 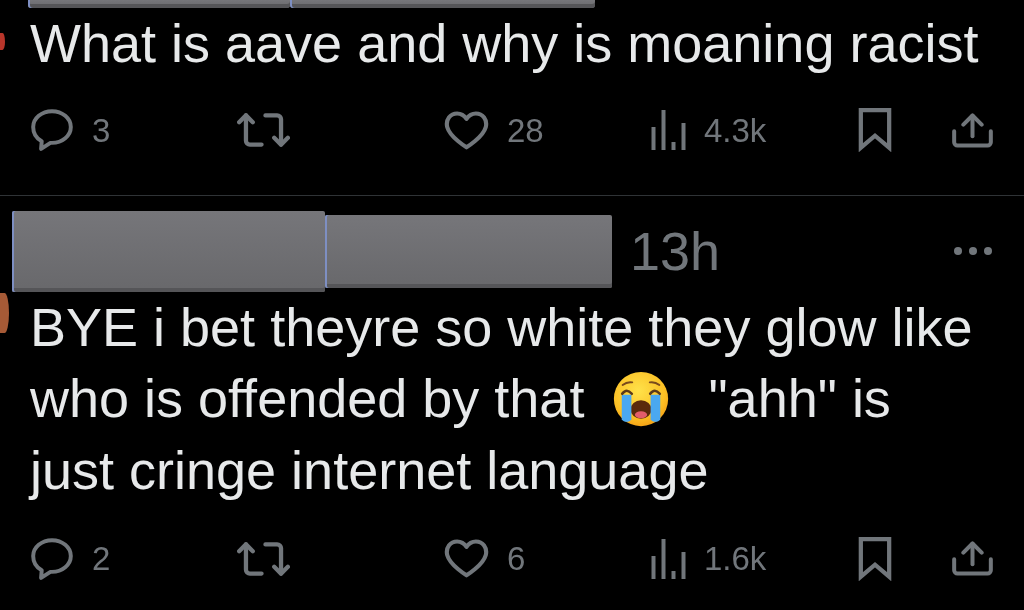 I want to click on post-time: 13h, so click(x=675, y=251).